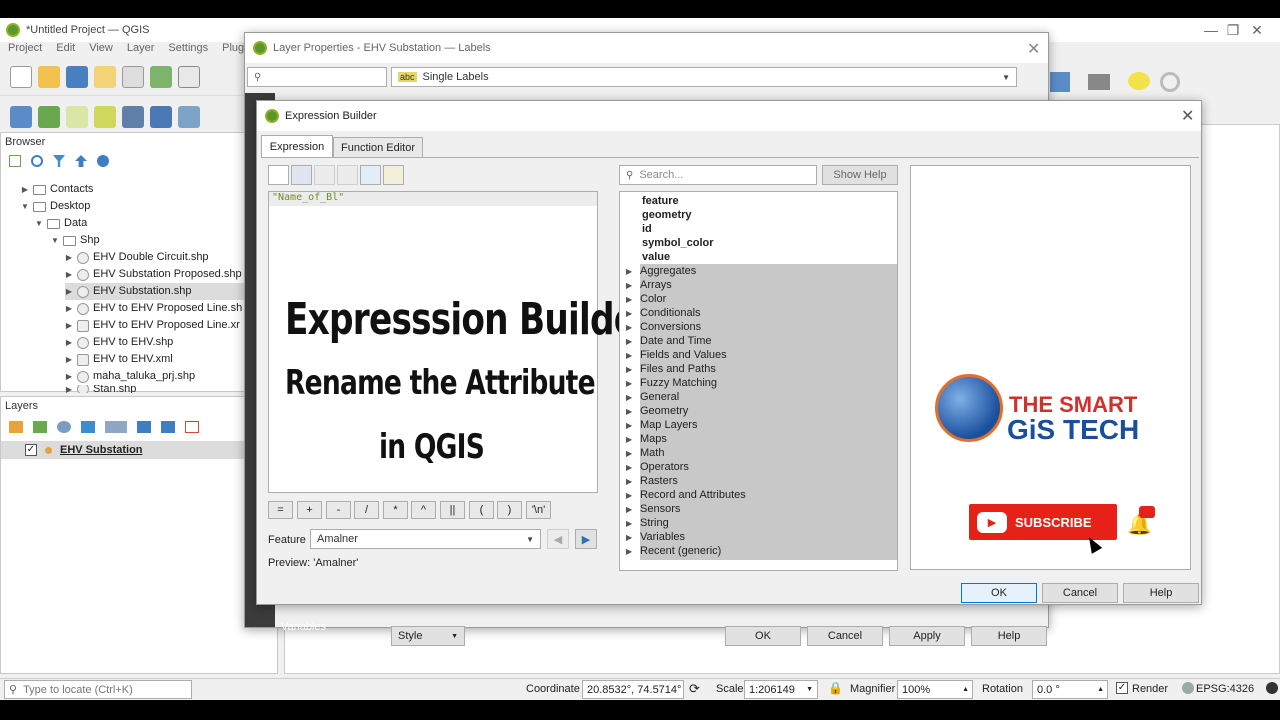 The image size is (1280, 720). Describe the element at coordinates (758, 551) in the screenshot. I see `list-item-group: ▶ Recent (generic)` at that location.